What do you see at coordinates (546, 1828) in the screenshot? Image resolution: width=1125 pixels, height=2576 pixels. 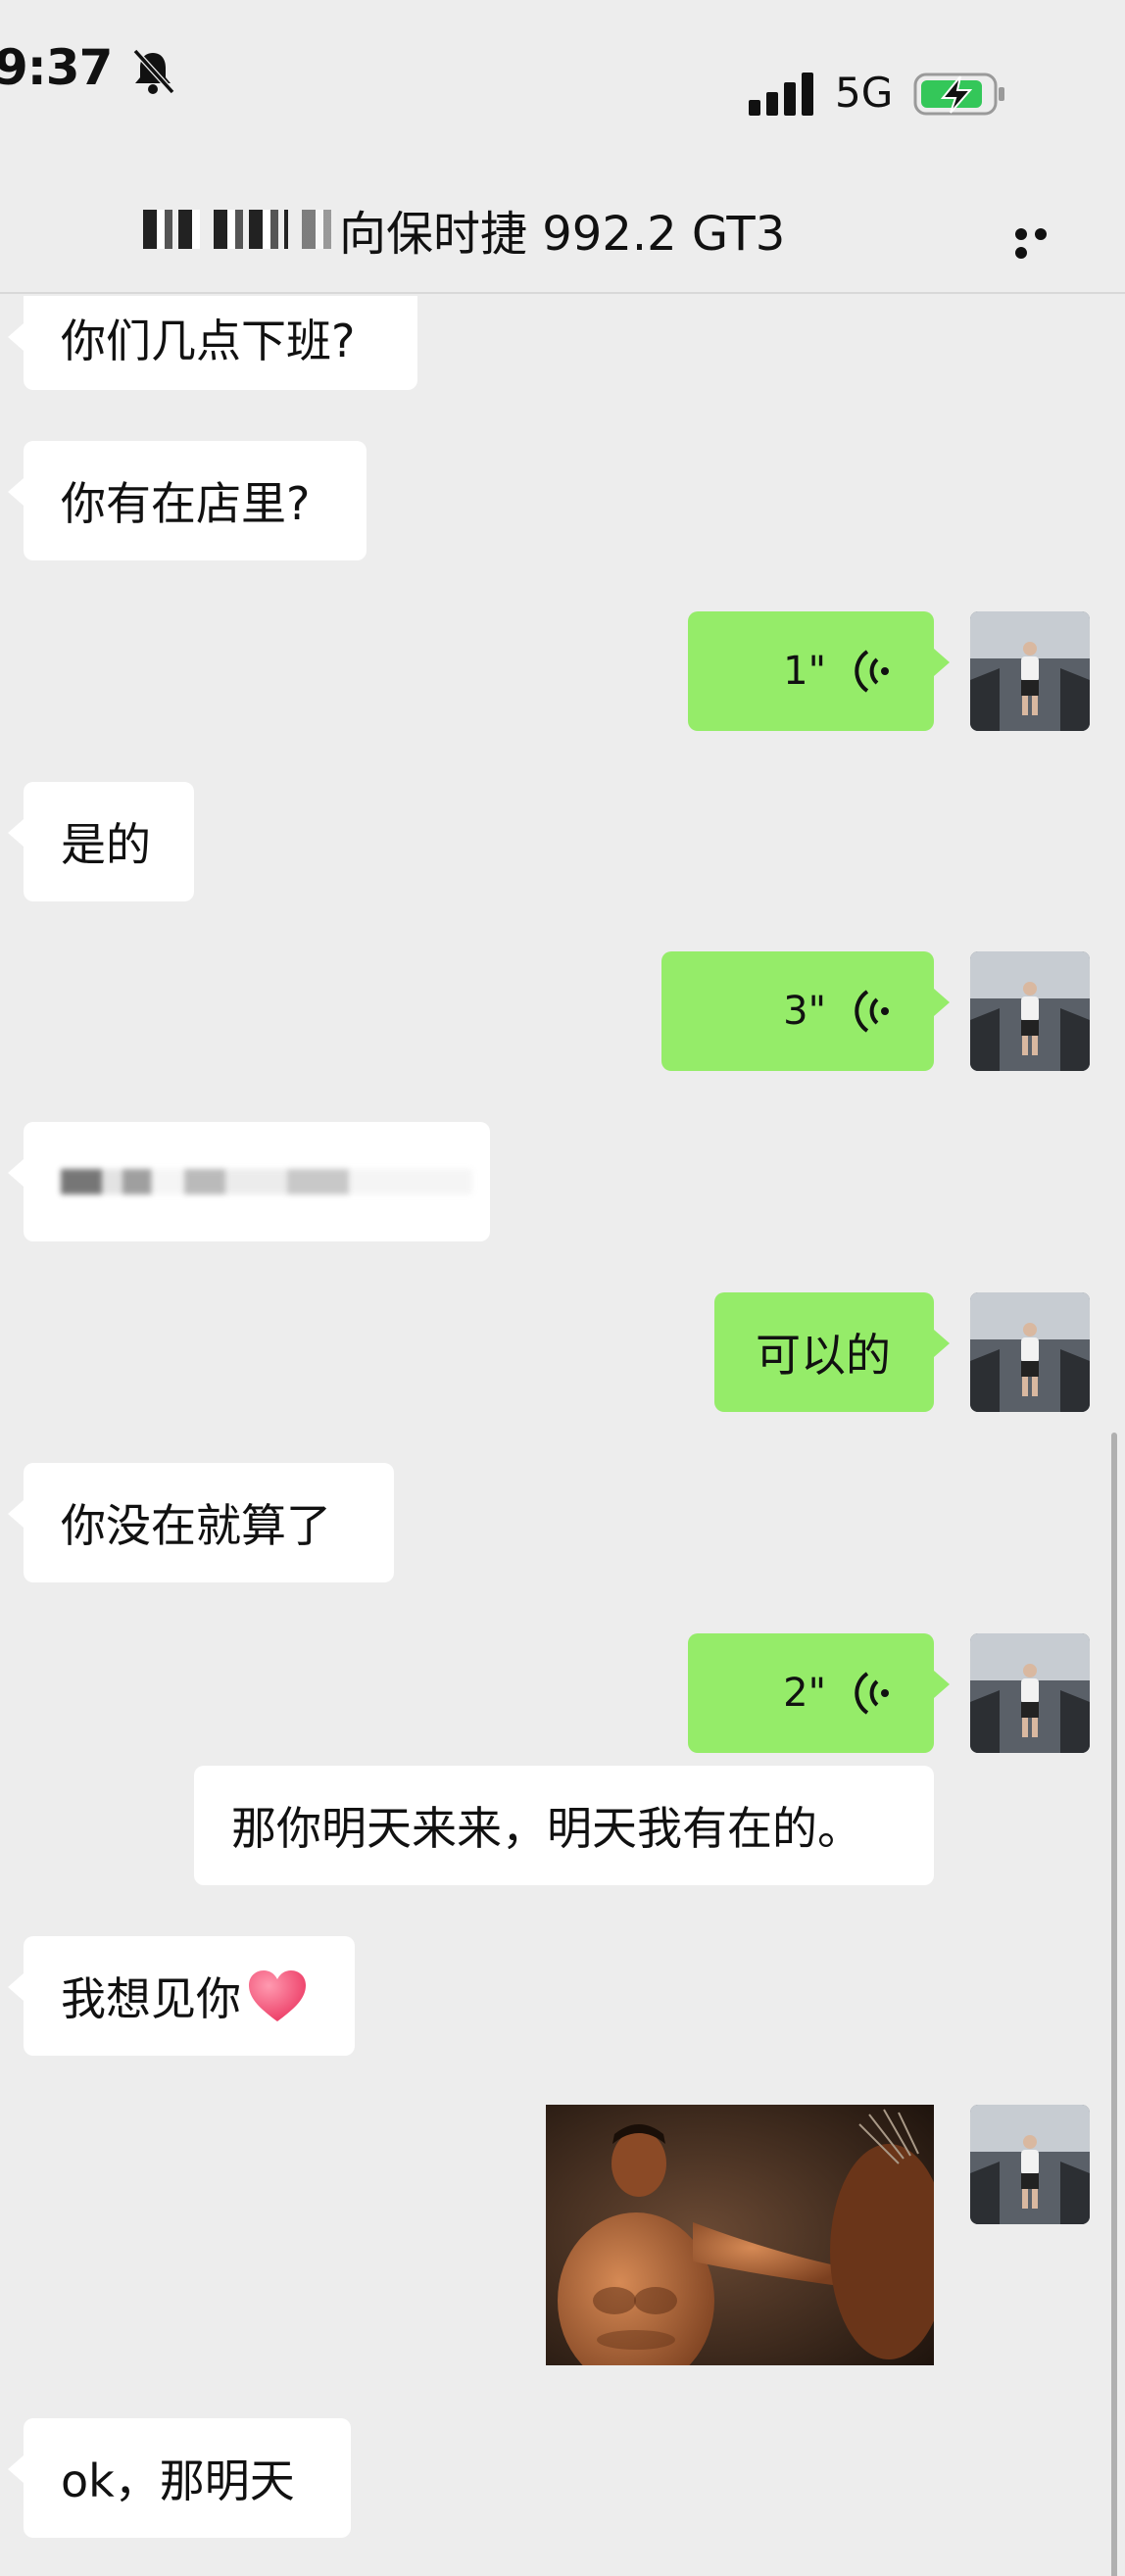 I see `message-text: 那你明天来来，明天我有在的。` at bounding box center [546, 1828].